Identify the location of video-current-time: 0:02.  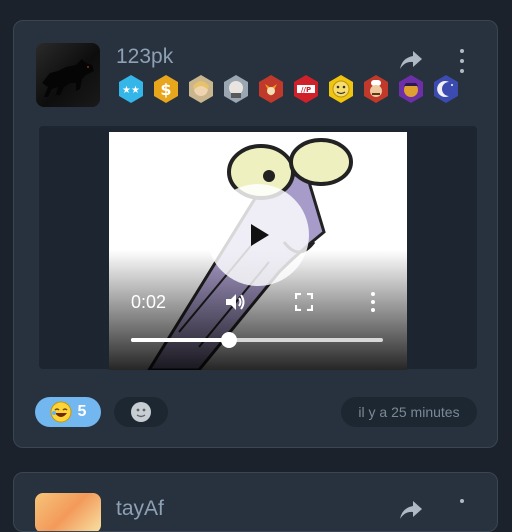
(149, 302).